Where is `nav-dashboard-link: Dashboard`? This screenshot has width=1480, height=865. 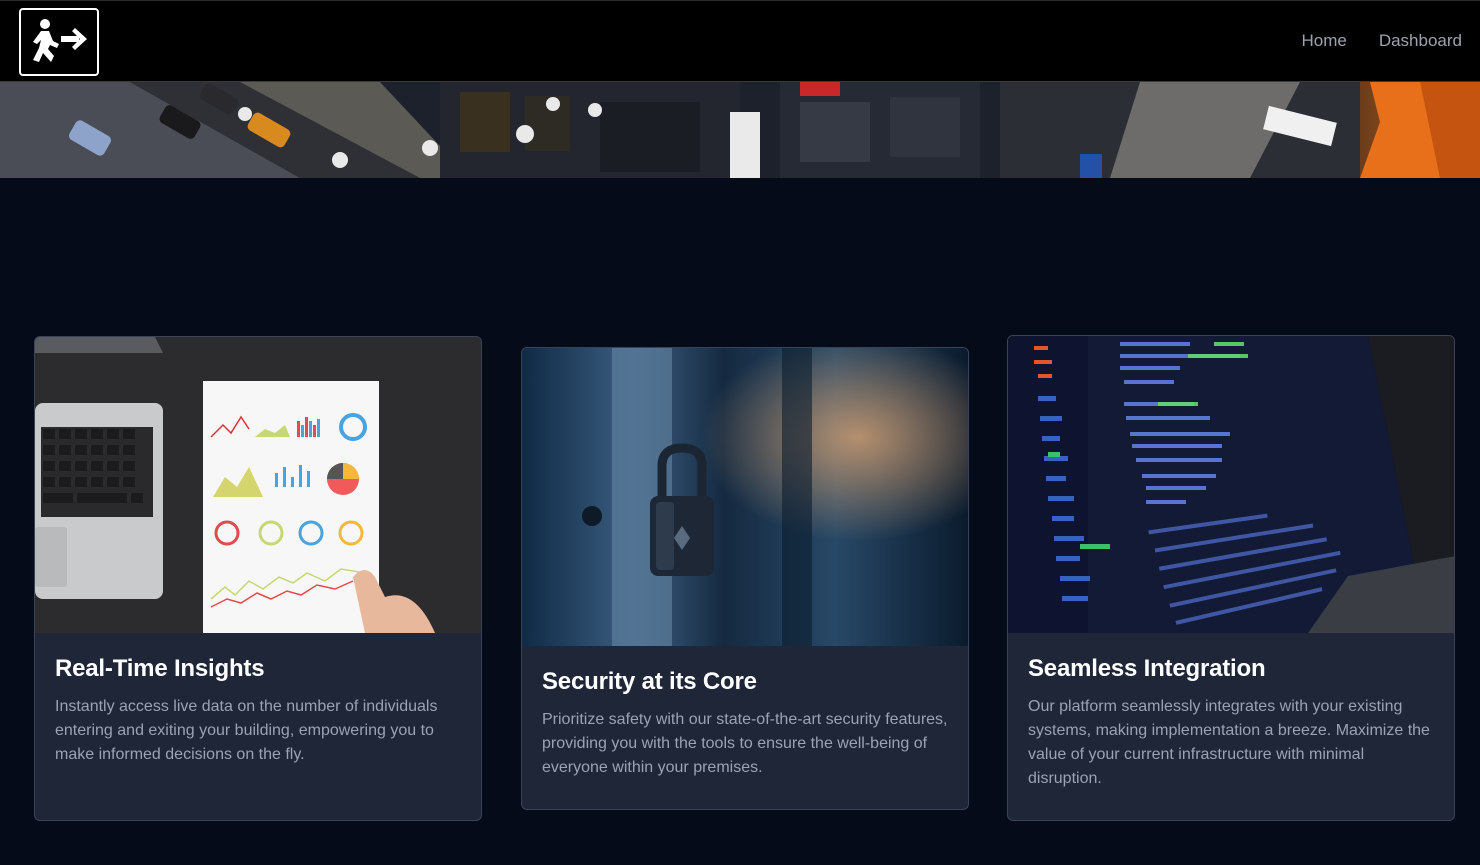
nav-dashboard-link: Dashboard is located at coordinates (1420, 41).